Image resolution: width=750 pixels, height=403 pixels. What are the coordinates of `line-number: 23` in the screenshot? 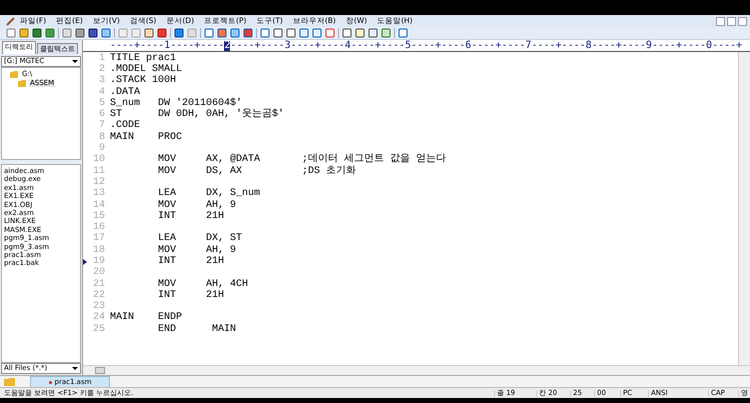 It's located at (98, 307).